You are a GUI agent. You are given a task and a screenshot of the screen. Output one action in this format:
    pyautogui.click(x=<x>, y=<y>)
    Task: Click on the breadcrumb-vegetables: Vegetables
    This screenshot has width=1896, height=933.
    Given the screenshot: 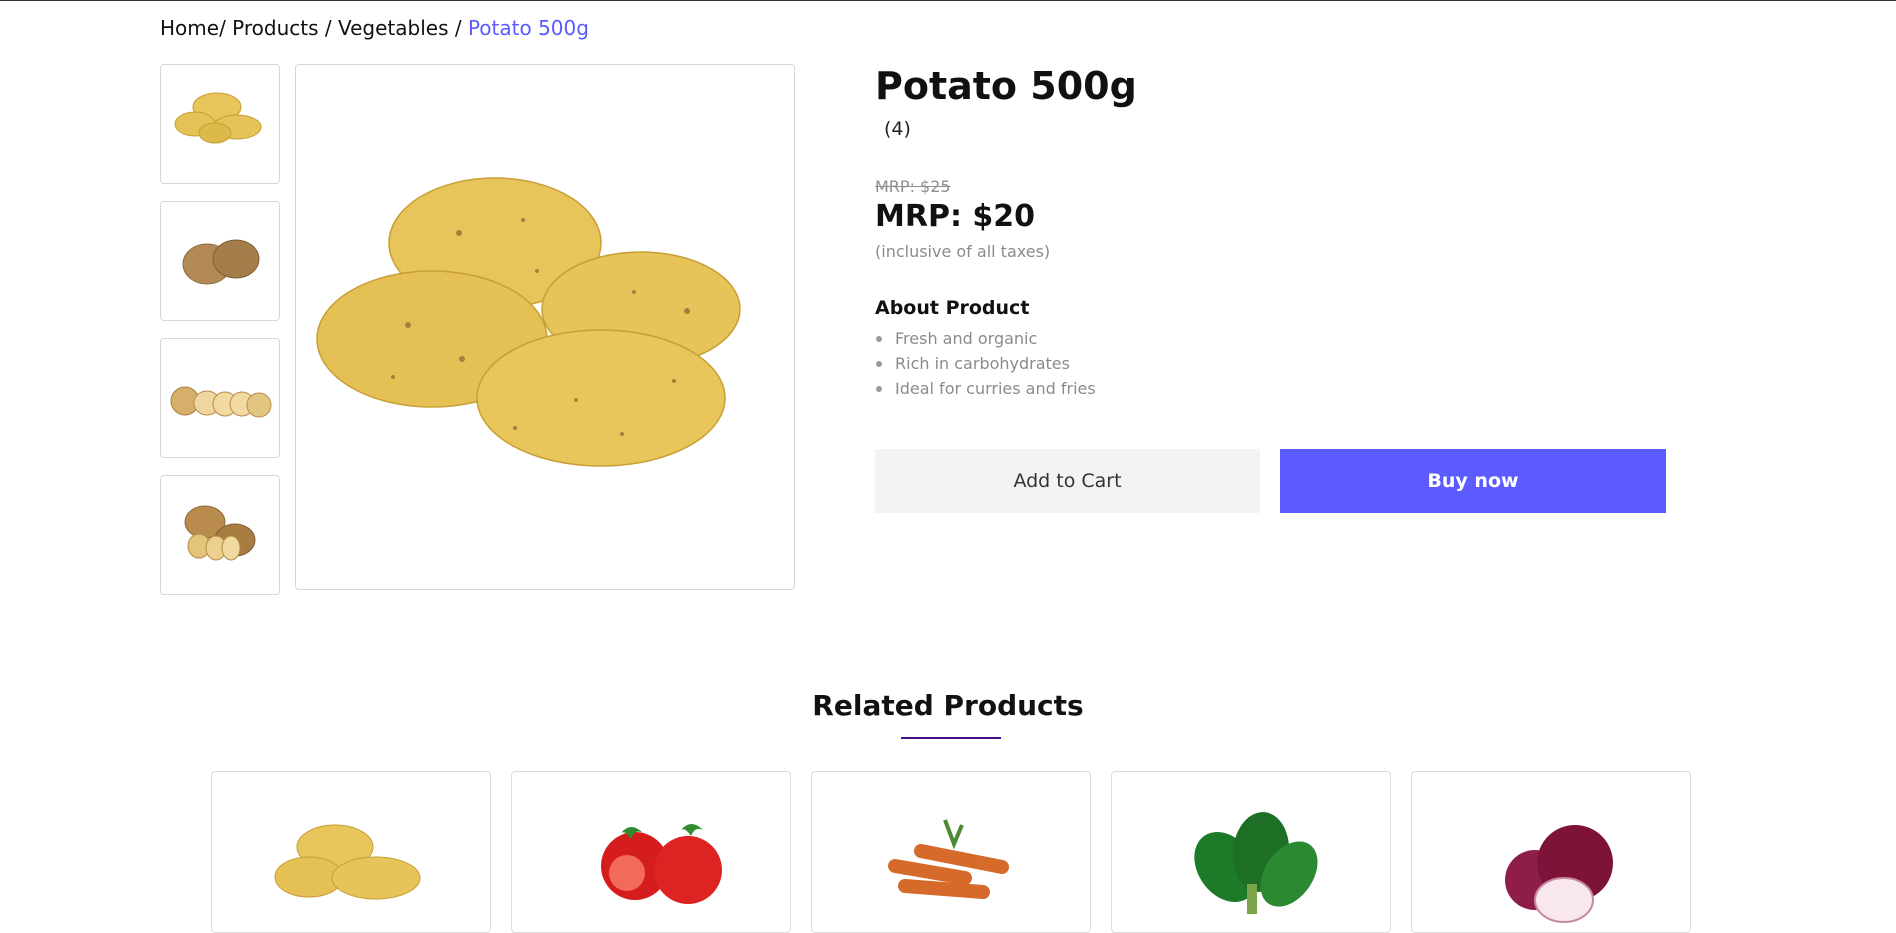 What is the action you would take?
    pyautogui.click(x=393, y=28)
    